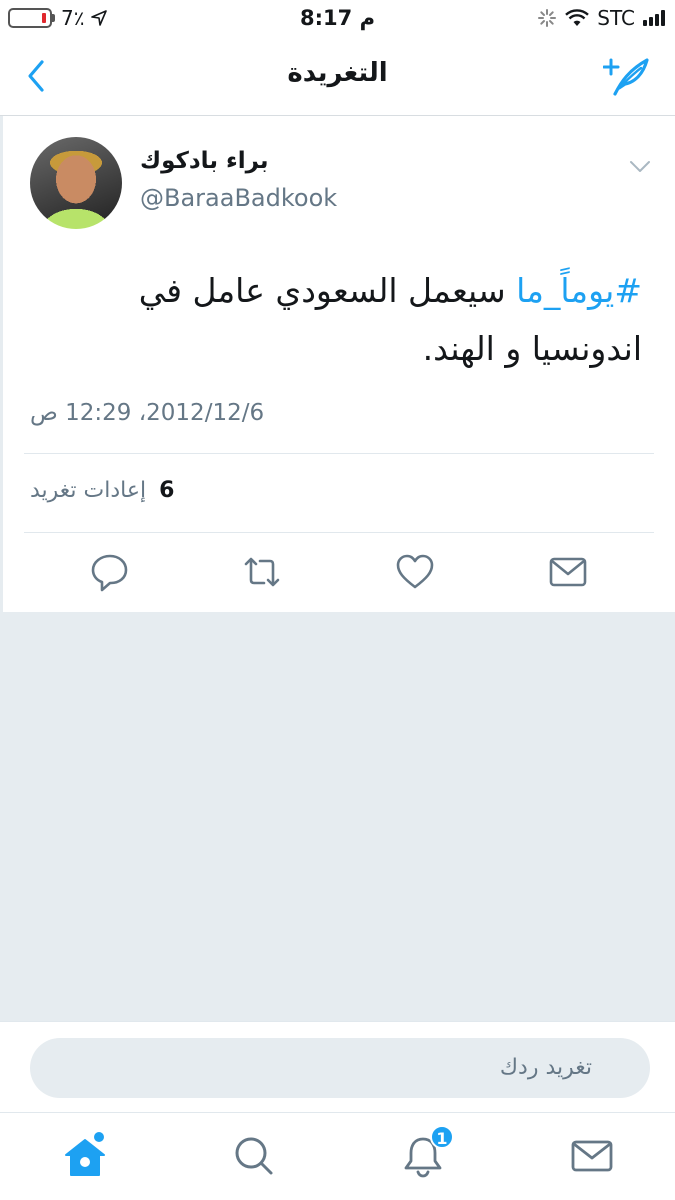  What do you see at coordinates (628, 75) in the screenshot?
I see `compose-tweet-icon` at bounding box center [628, 75].